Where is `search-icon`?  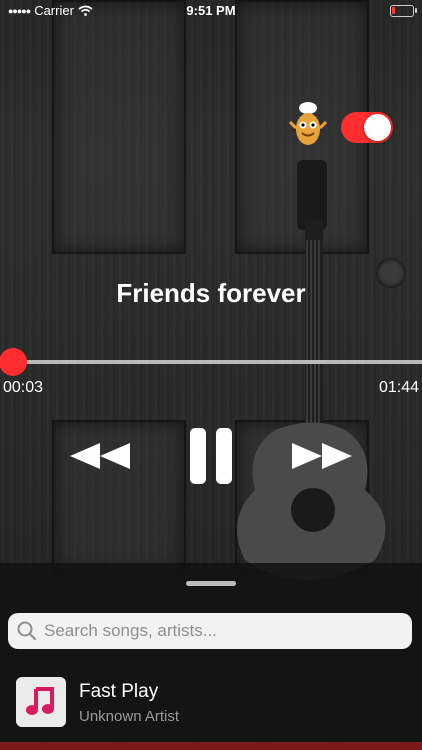
search-icon is located at coordinates (27, 631).